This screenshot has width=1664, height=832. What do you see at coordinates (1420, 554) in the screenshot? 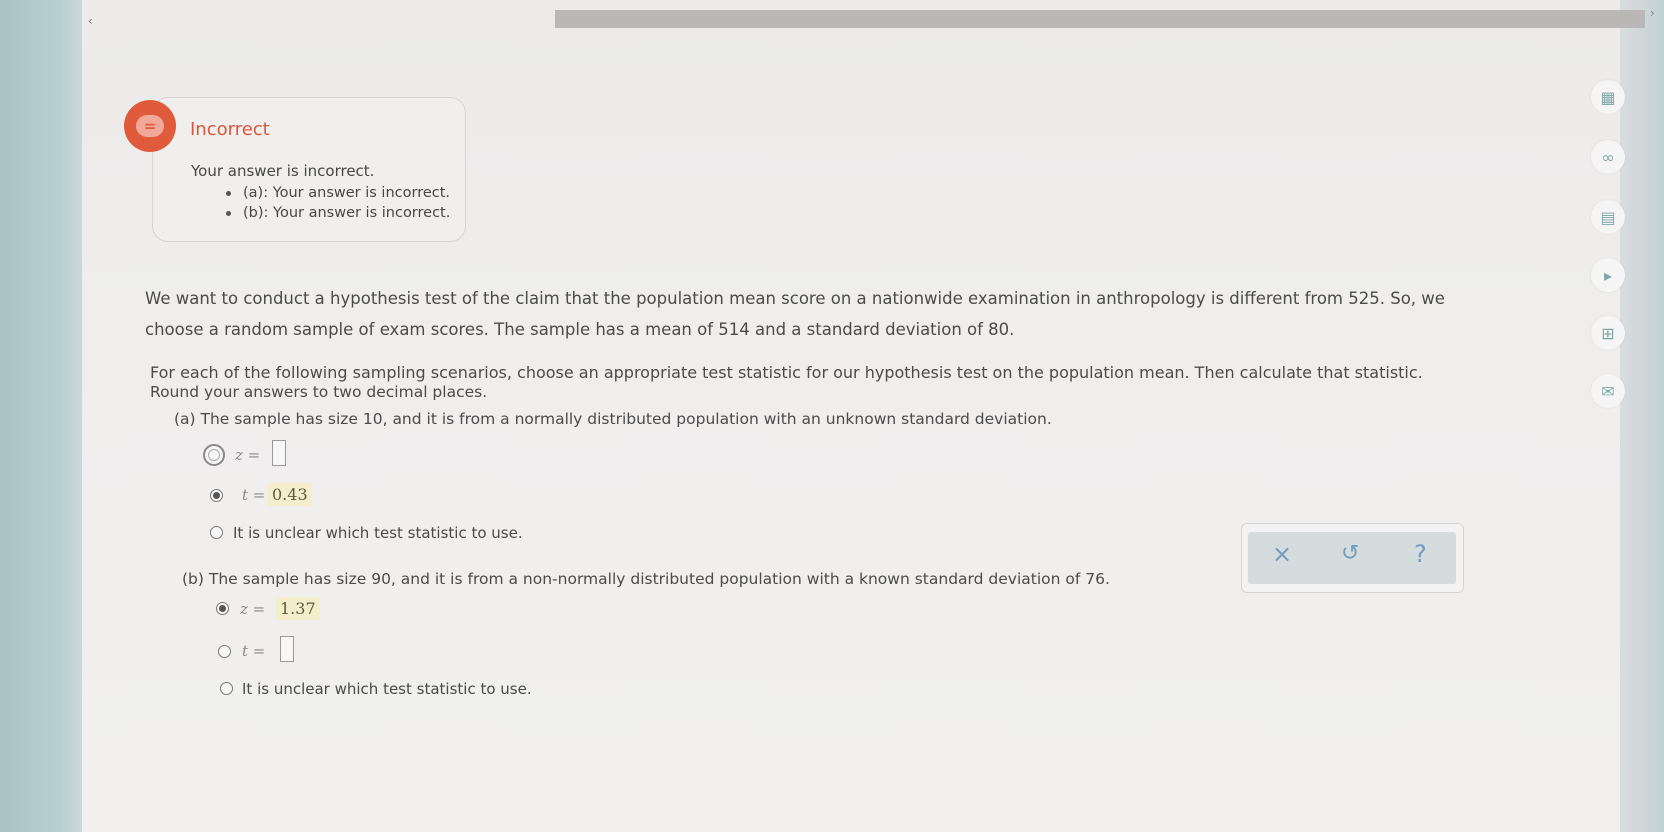
I see `help-button: ?` at bounding box center [1420, 554].